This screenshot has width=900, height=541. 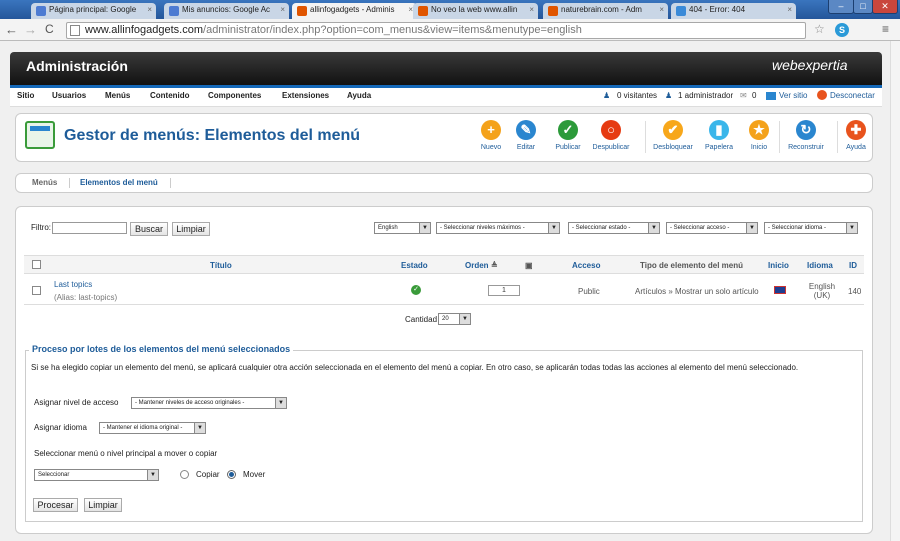 What do you see at coordinates (504, 290) in the screenshot?
I see `order-input: 1` at bounding box center [504, 290].